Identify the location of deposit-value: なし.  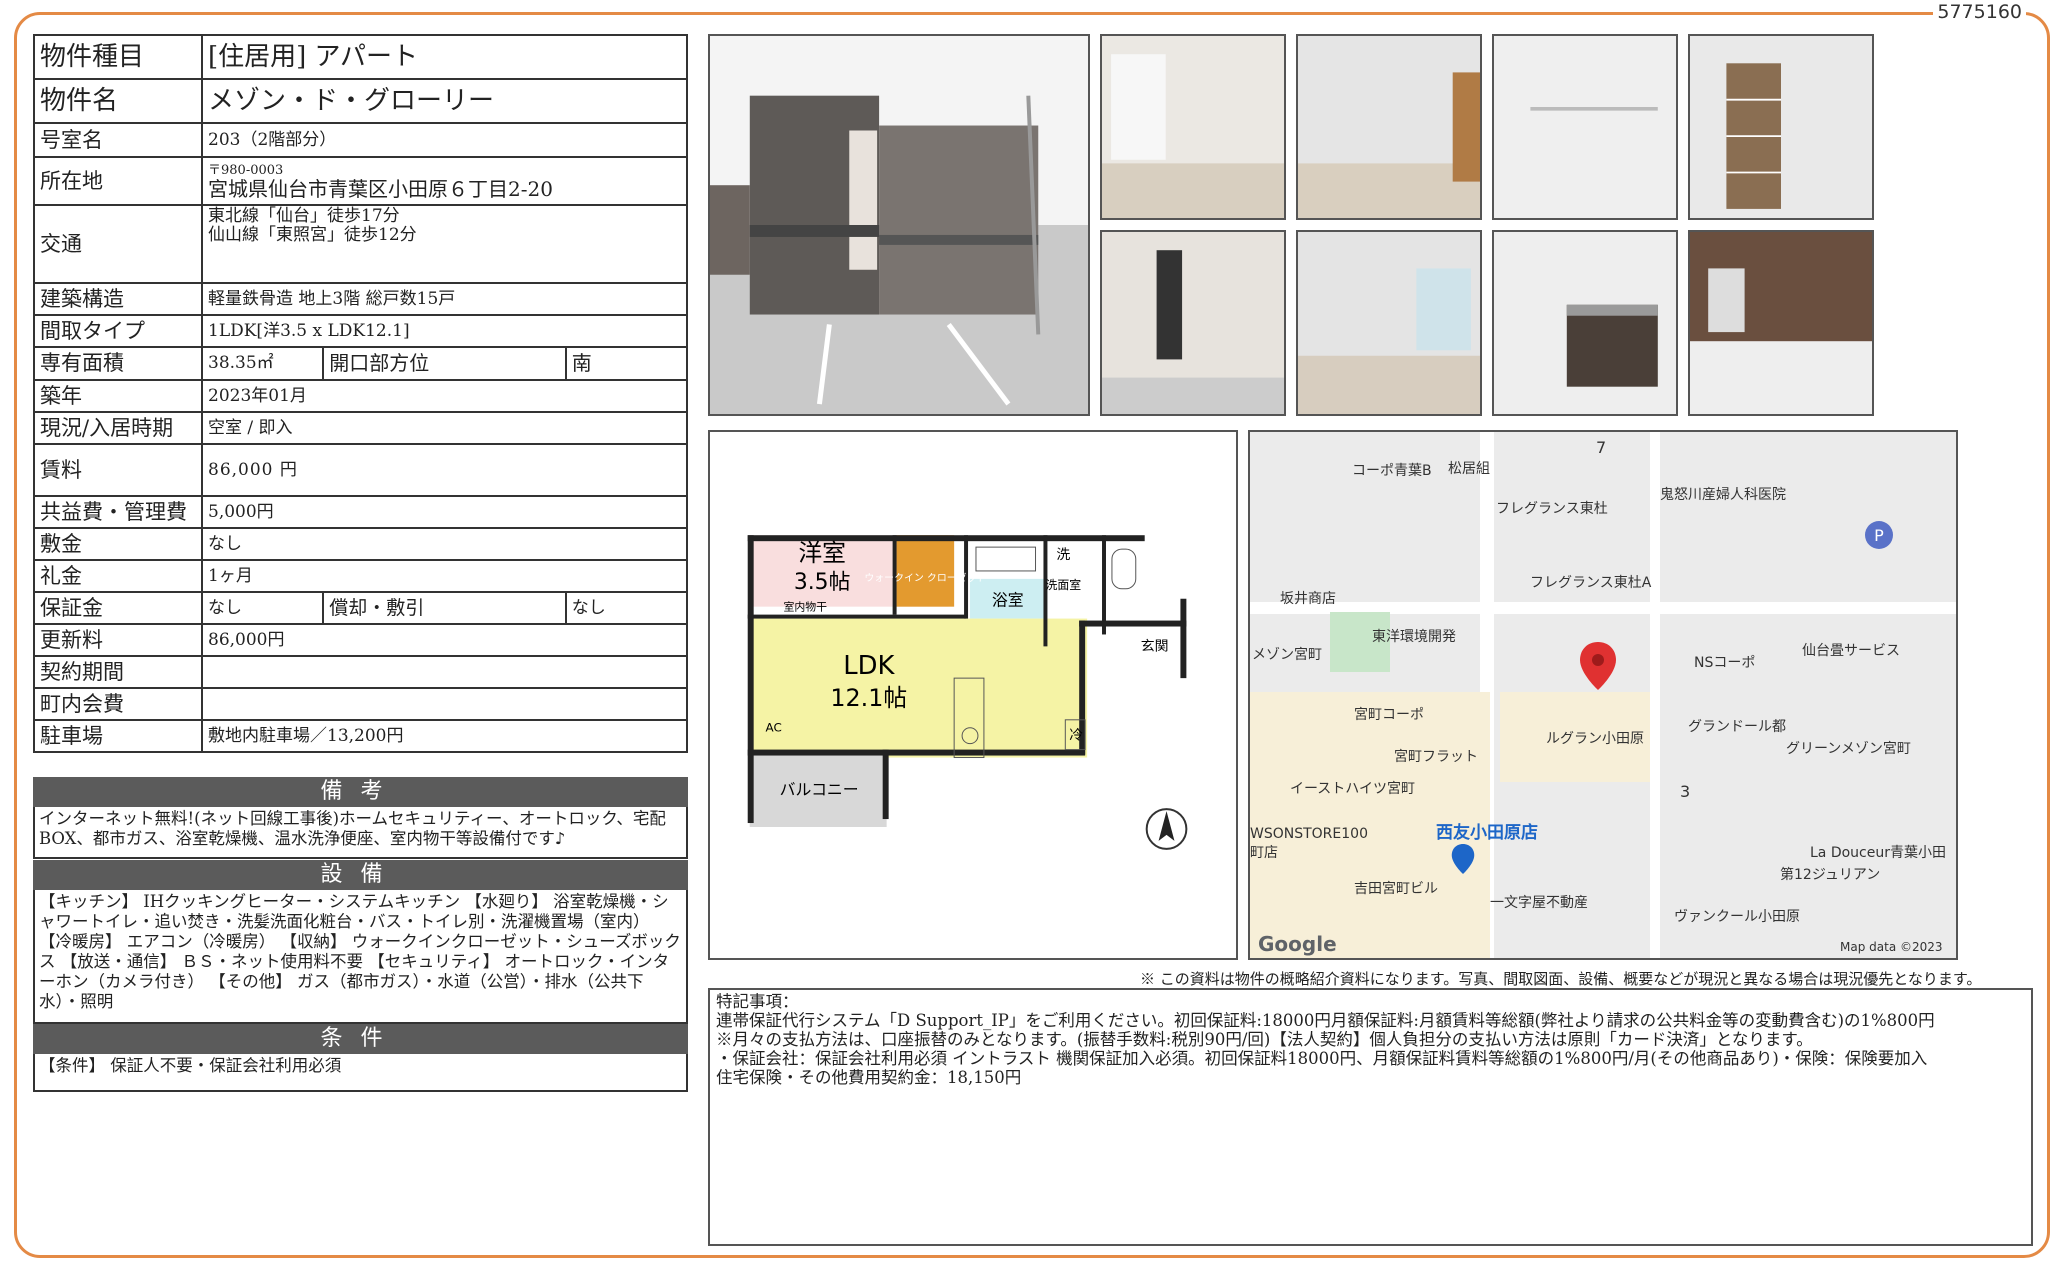
(444, 544).